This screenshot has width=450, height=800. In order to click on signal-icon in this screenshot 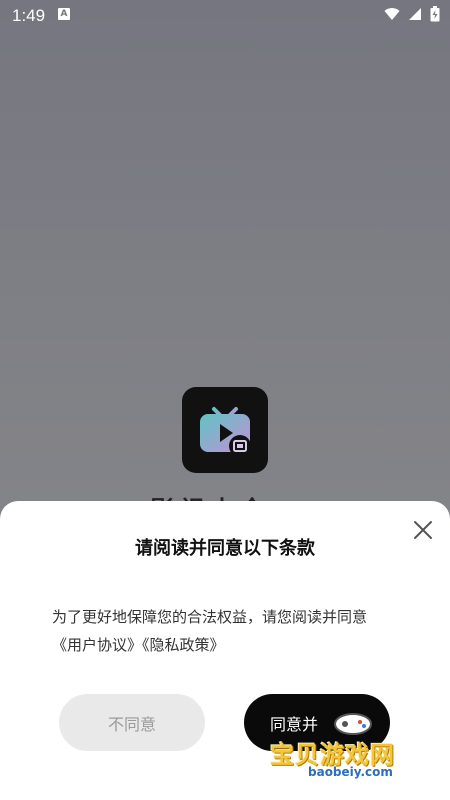, I will do `click(415, 14)`.